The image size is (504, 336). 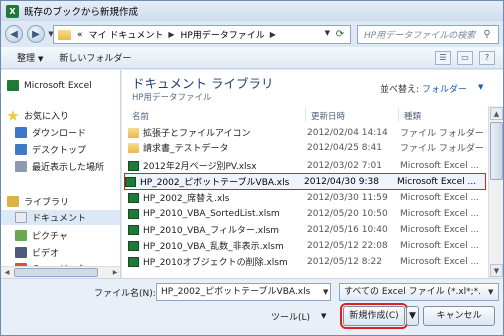 I want to click on cancel-button: キャンセル, so click(x=459, y=316).